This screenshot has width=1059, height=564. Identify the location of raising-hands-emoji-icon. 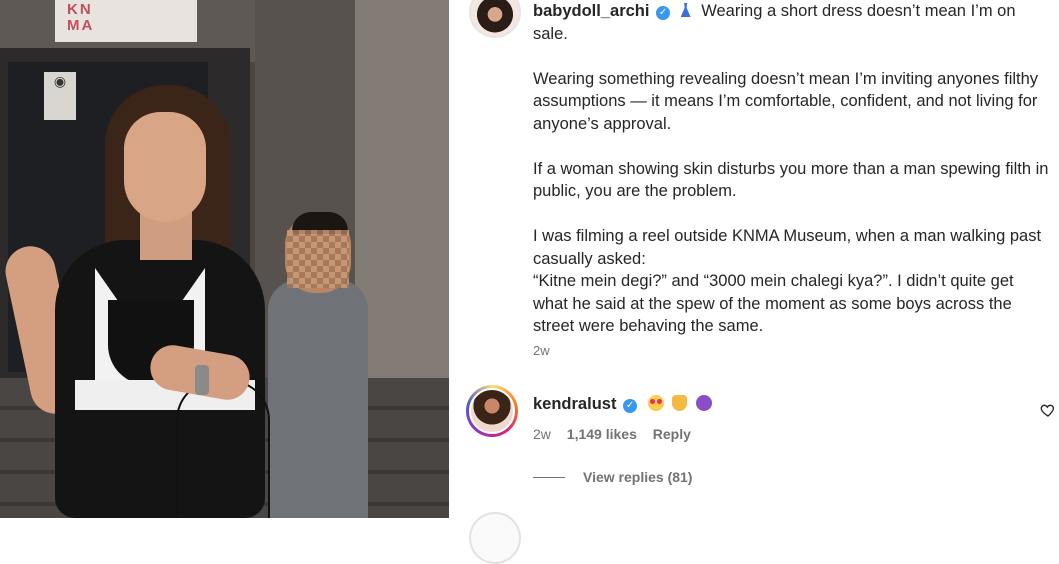
(680, 403).